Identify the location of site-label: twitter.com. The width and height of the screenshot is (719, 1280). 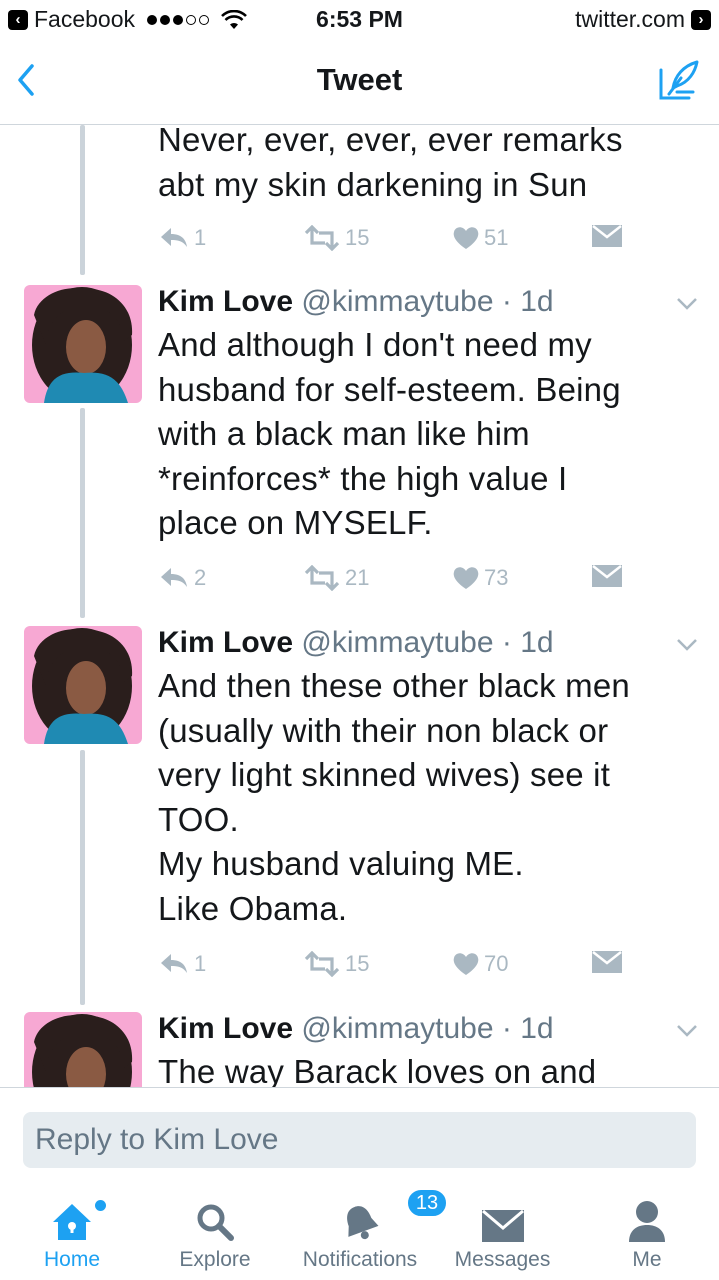
(630, 19).